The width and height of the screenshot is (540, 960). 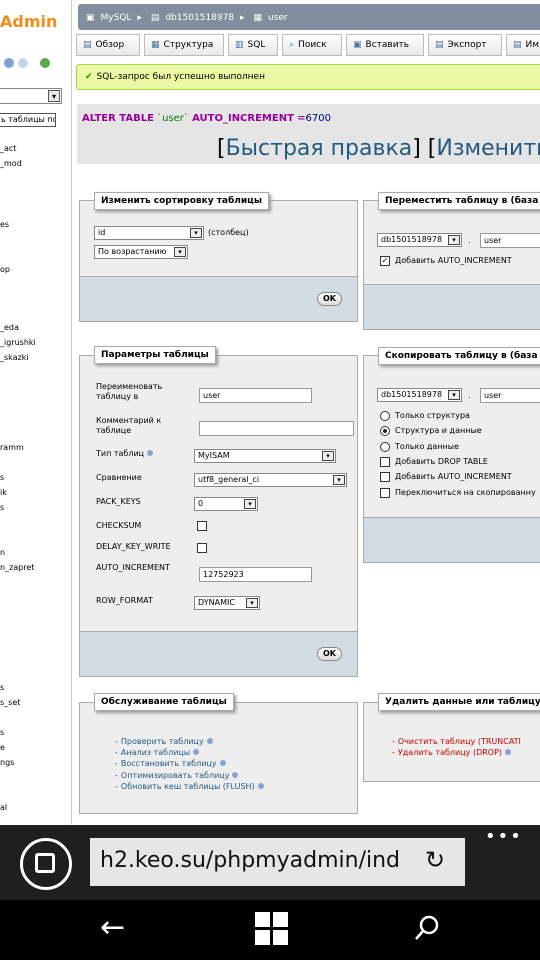 What do you see at coordinates (510, 240) in the screenshot?
I see `move-table-input: user` at bounding box center [510, 240].